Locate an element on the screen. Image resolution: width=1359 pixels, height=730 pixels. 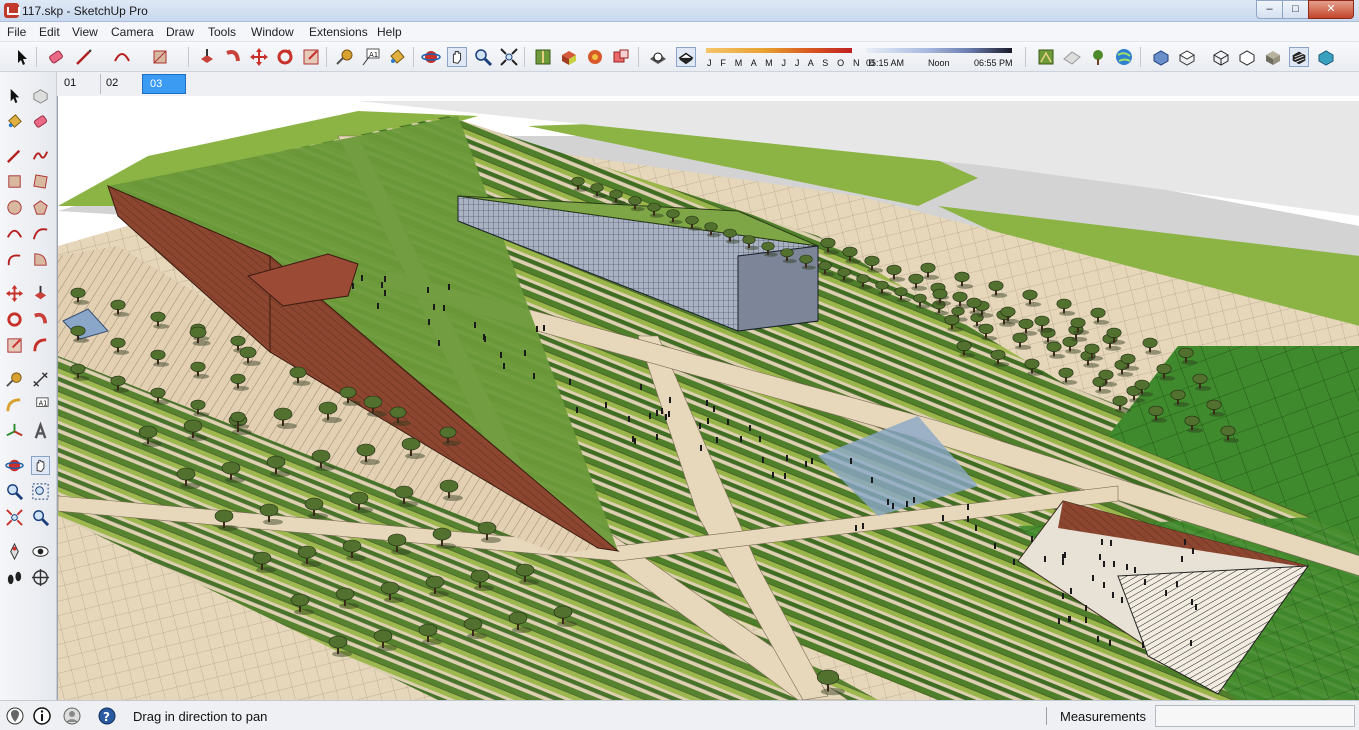
position-camera-icon is located at coordinates (14, 551).